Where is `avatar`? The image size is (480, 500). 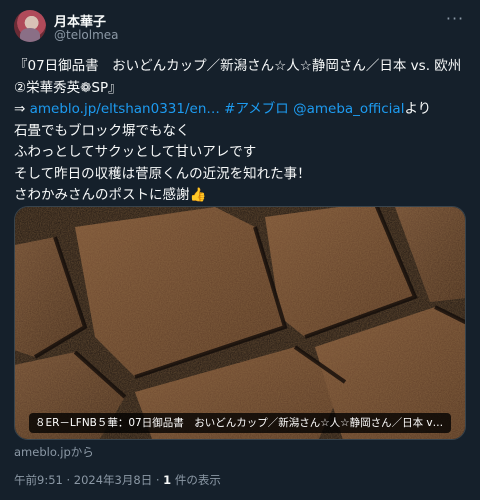 avatar is located at coordinates (30, 26).